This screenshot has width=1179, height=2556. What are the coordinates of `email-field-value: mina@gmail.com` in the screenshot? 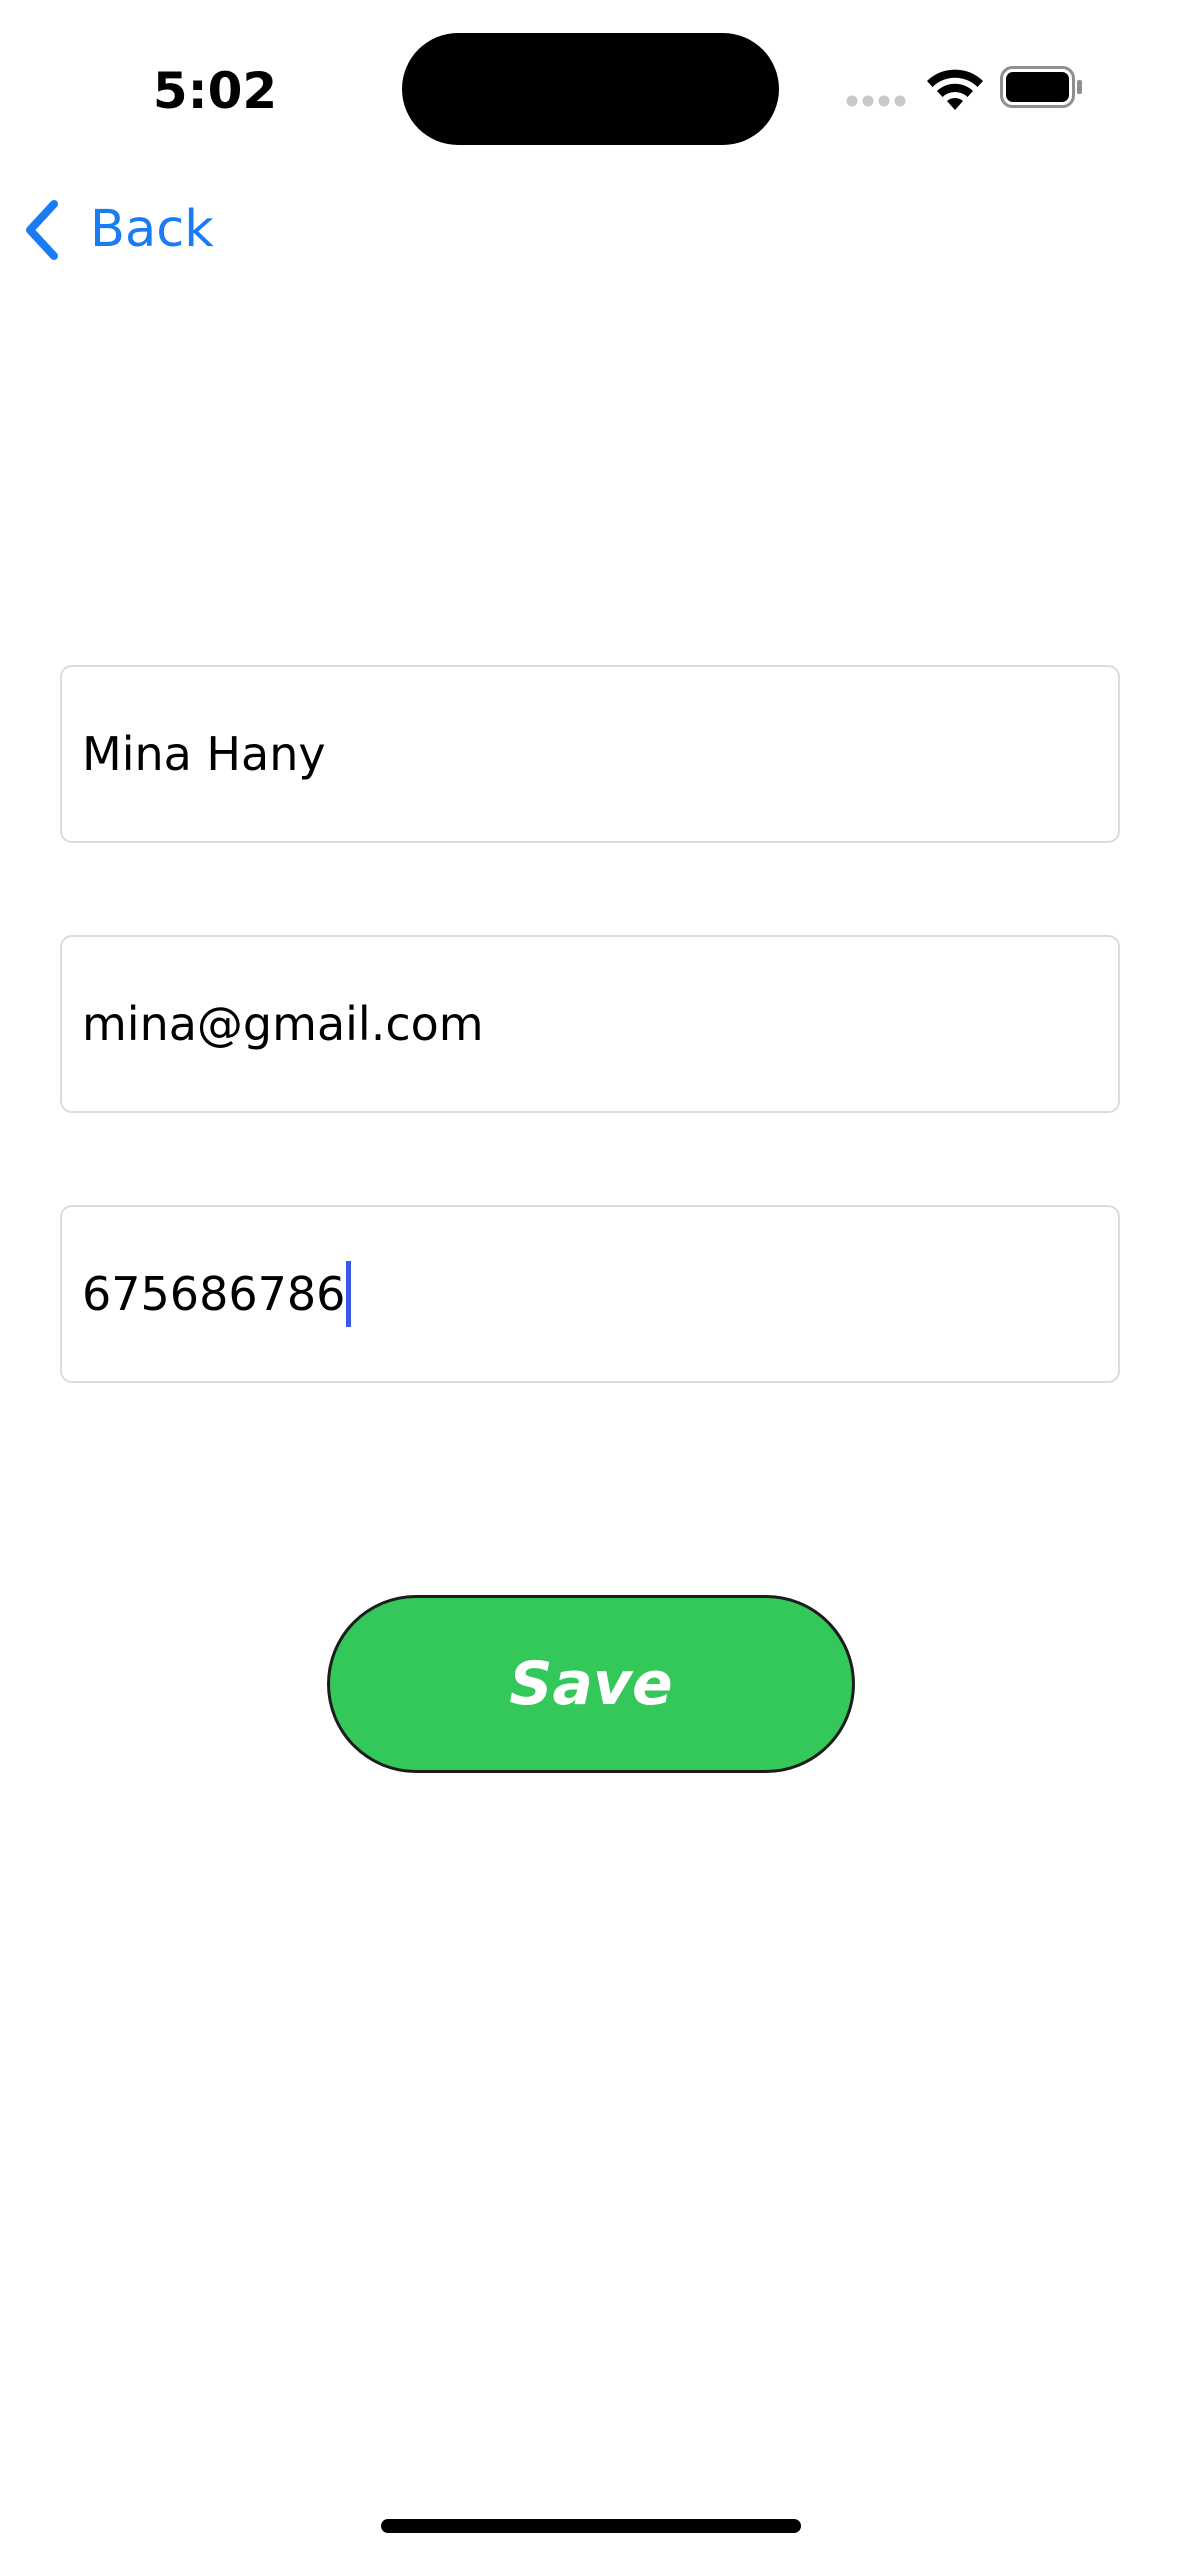 It's located at (283, 1024).